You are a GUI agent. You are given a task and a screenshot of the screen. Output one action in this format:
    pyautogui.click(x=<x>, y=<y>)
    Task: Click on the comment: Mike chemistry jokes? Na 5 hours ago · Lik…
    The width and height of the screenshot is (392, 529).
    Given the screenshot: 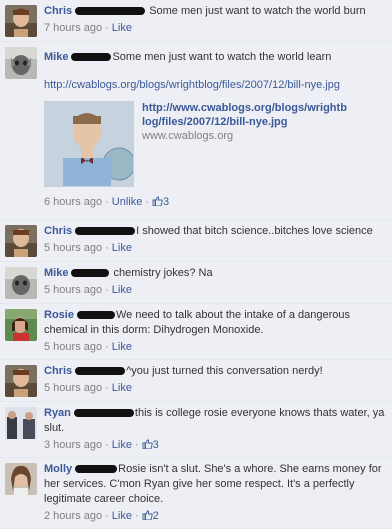 What is the action you would take?
    pyautogui.click(x=196, y=283)
    